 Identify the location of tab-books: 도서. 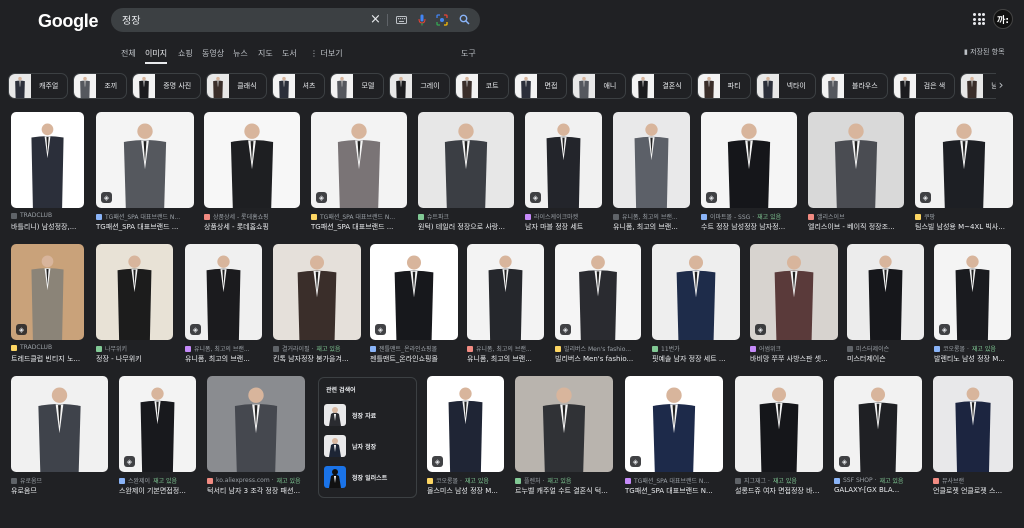
(289, 53).